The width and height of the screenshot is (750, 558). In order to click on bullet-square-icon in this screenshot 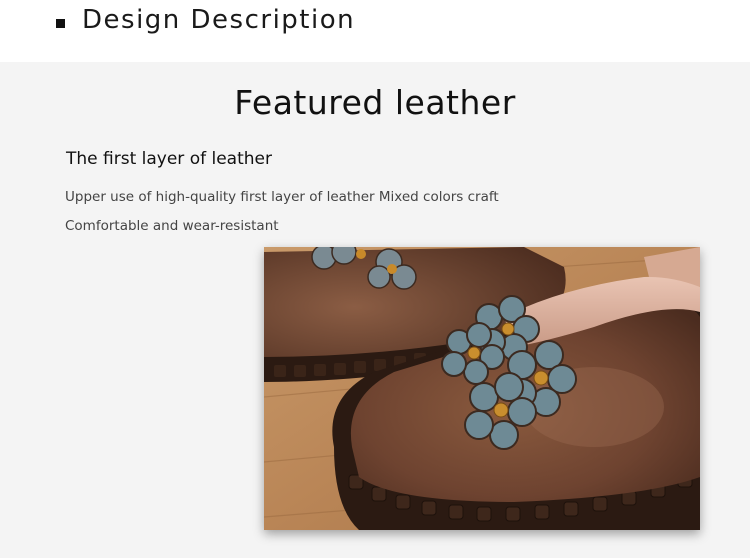, I will do `click(60, 23)`.